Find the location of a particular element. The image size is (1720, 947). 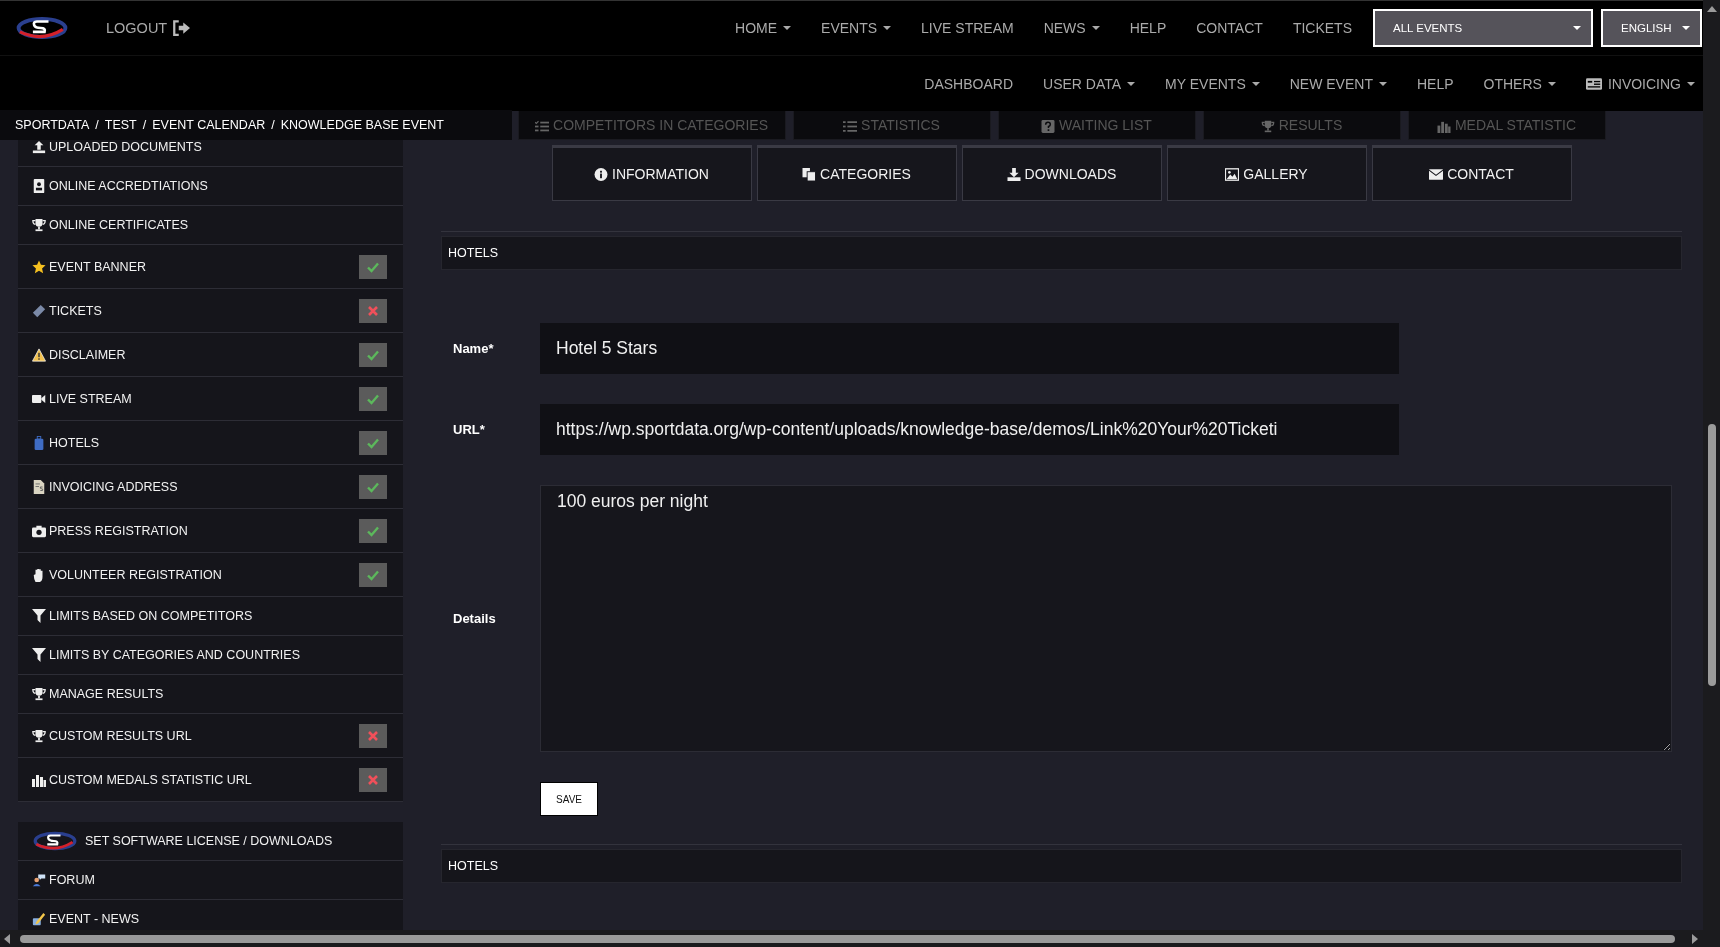

sidebar-item: TICKETS is located at coordinates (210, 311).